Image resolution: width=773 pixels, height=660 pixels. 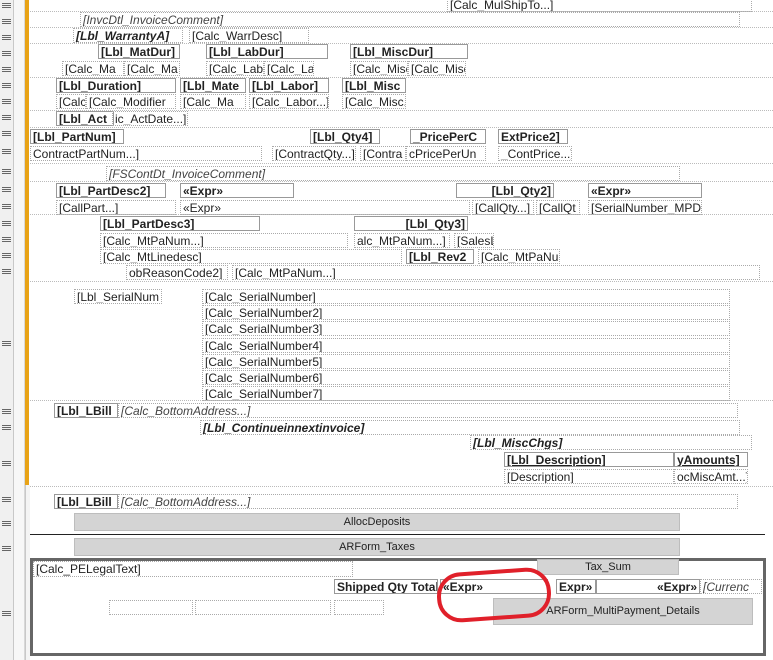 What do you see at coordinates (386, 586) in the screenshot?
I see `shipped-qty-total-label: Shipped Qty Total:` at bounding box center [386, 586].